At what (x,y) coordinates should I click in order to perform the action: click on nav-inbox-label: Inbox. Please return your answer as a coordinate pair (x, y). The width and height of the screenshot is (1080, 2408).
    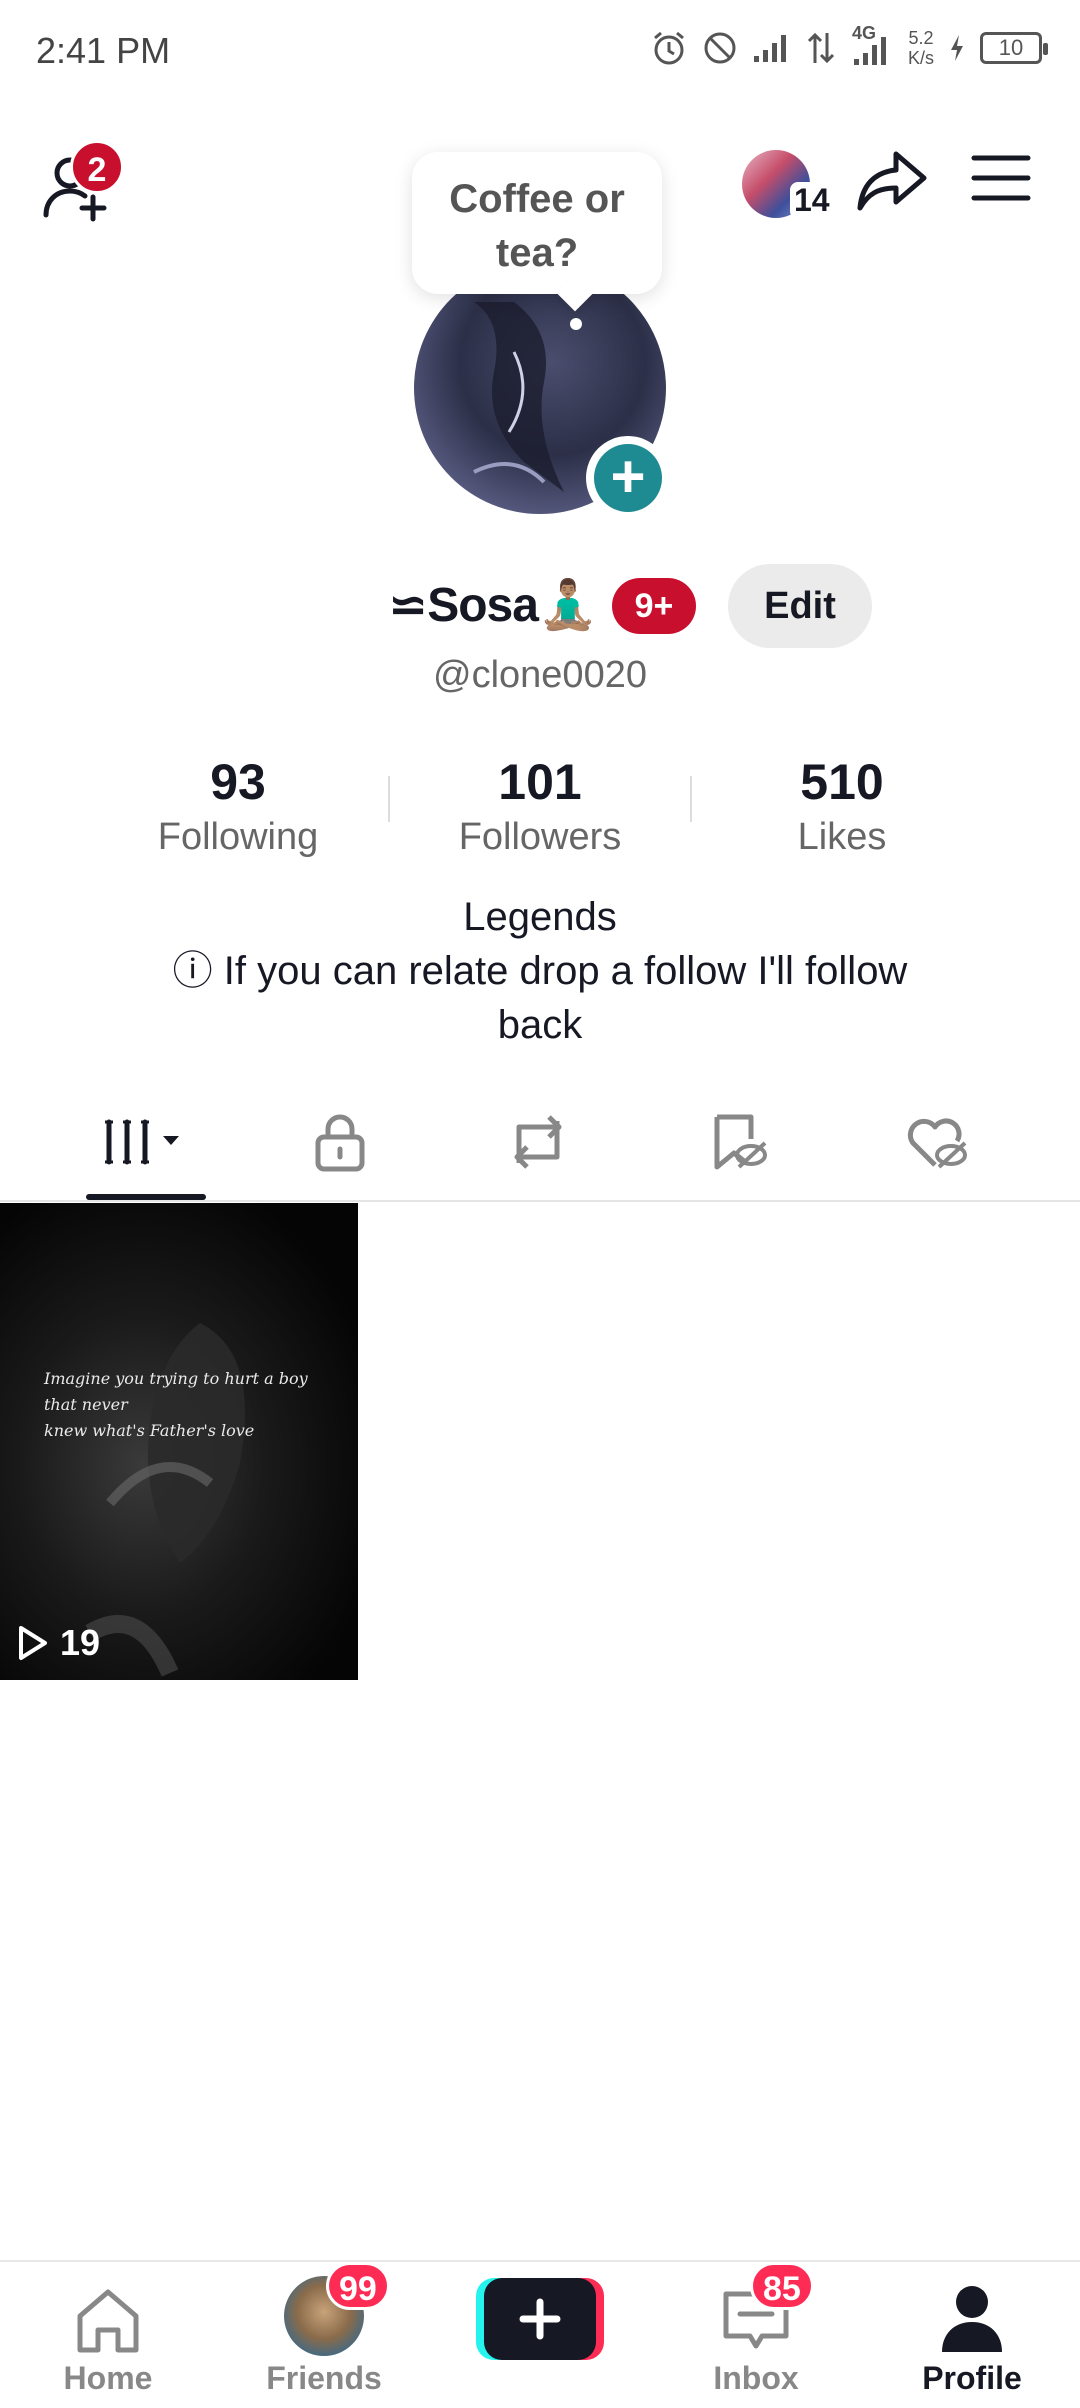
    Looking at the image, I should click on (756, 2378).